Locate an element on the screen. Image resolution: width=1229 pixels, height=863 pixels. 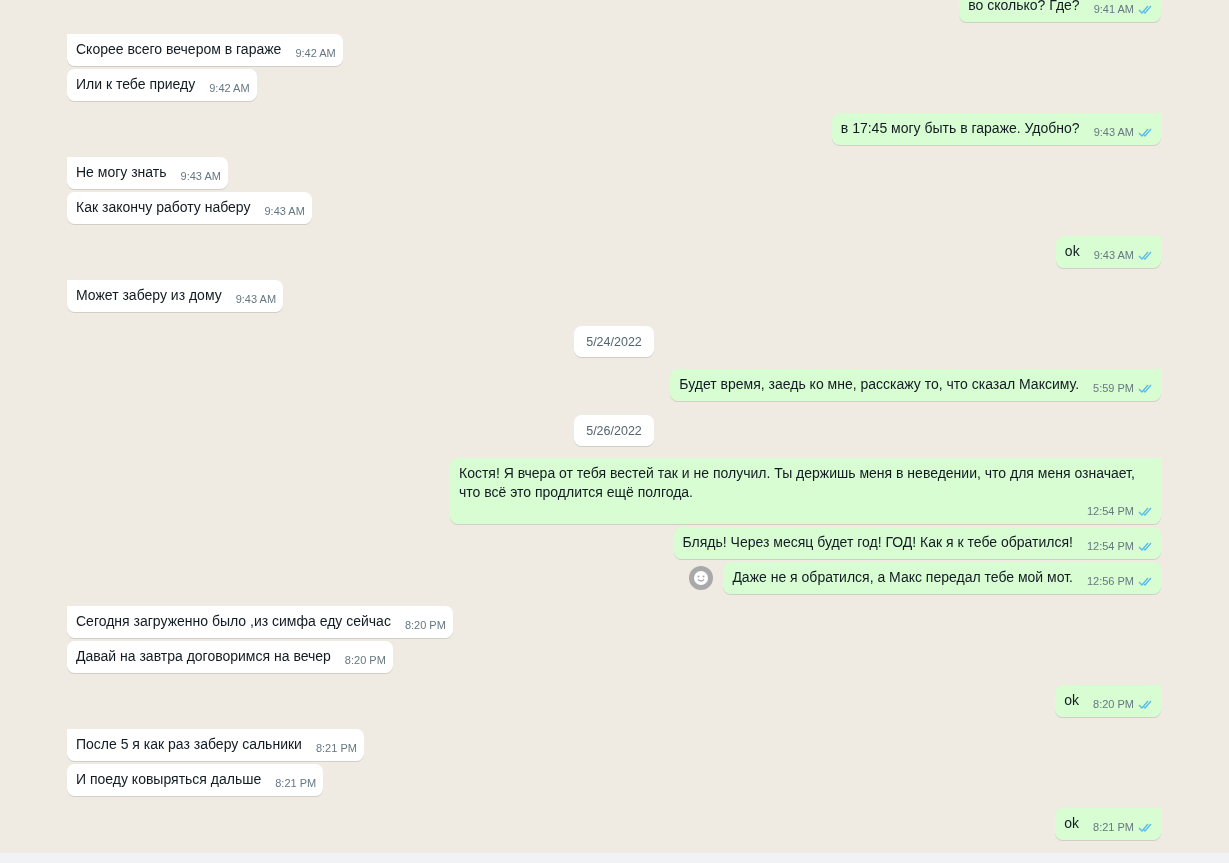
message-time: 5:59 PM is located at coordinates (1113, 388).